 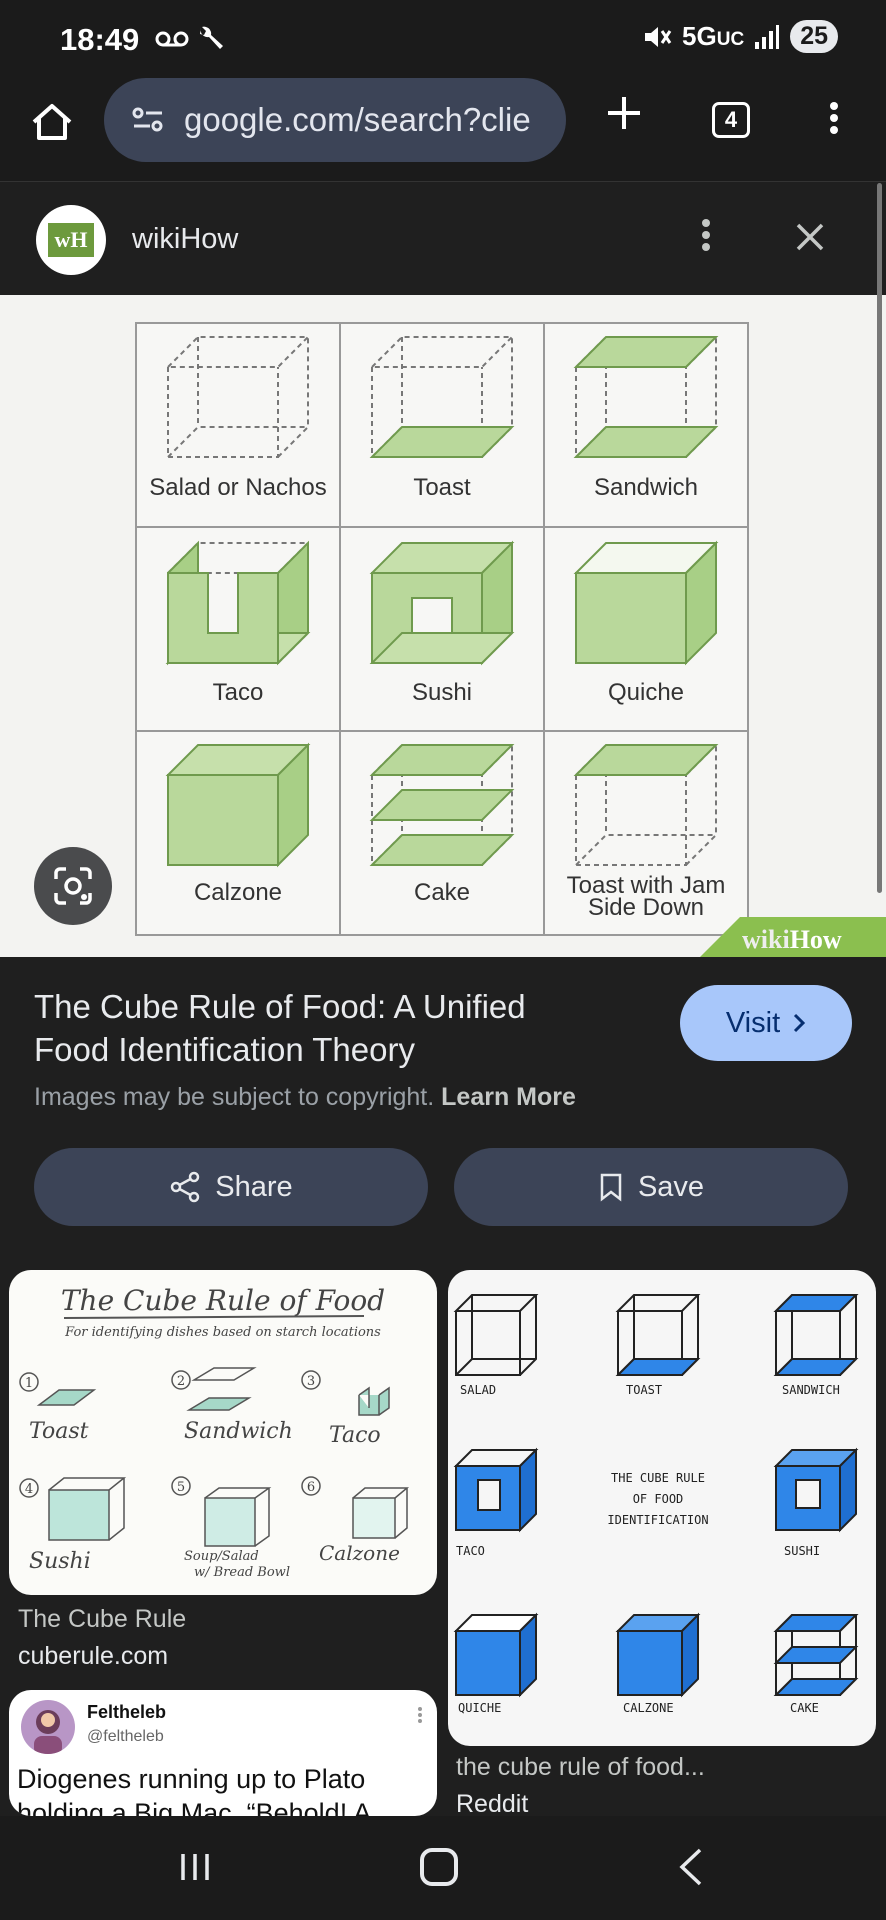 What do you see at coordinates (496, 1335) in the screenshot?
I see `reddit-cube-salad` at bounding box center [496, 1335].